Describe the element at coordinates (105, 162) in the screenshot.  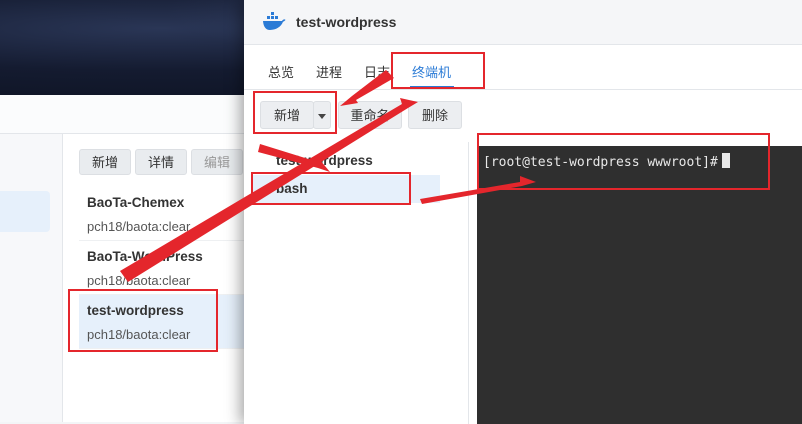
I see `new-container-button: 新增` at that location.